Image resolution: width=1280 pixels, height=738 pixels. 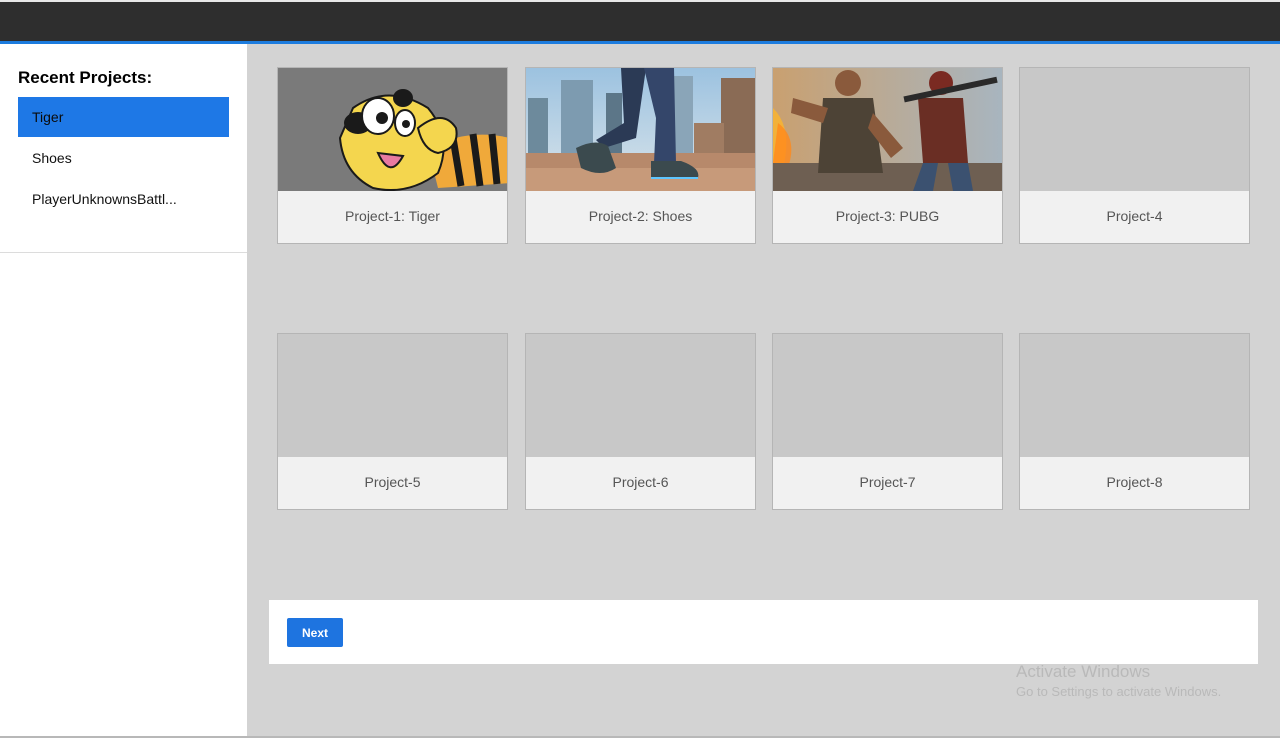 What do you see at coordinates (1134, 483) in the screenshot?
I see `project-label: Project-8` at bounding box center [1134, 483].